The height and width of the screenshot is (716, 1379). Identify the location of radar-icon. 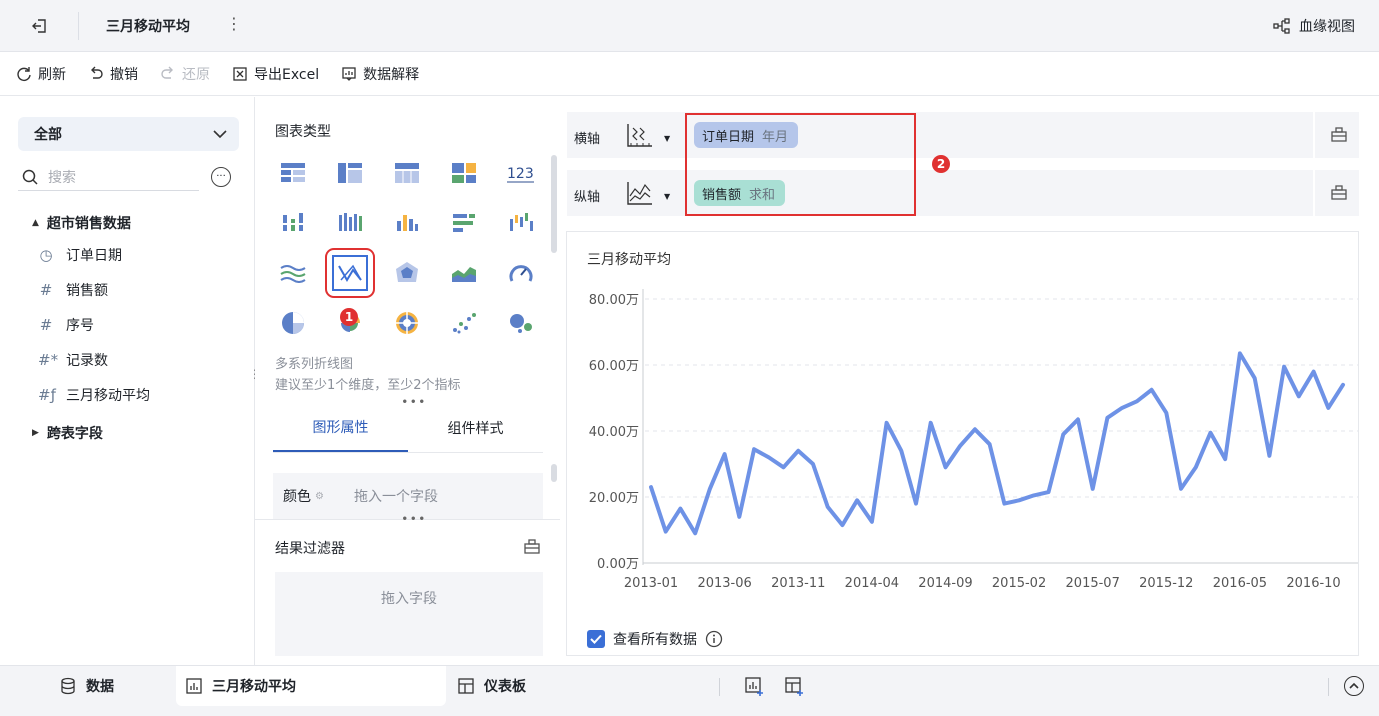
(407, 273).